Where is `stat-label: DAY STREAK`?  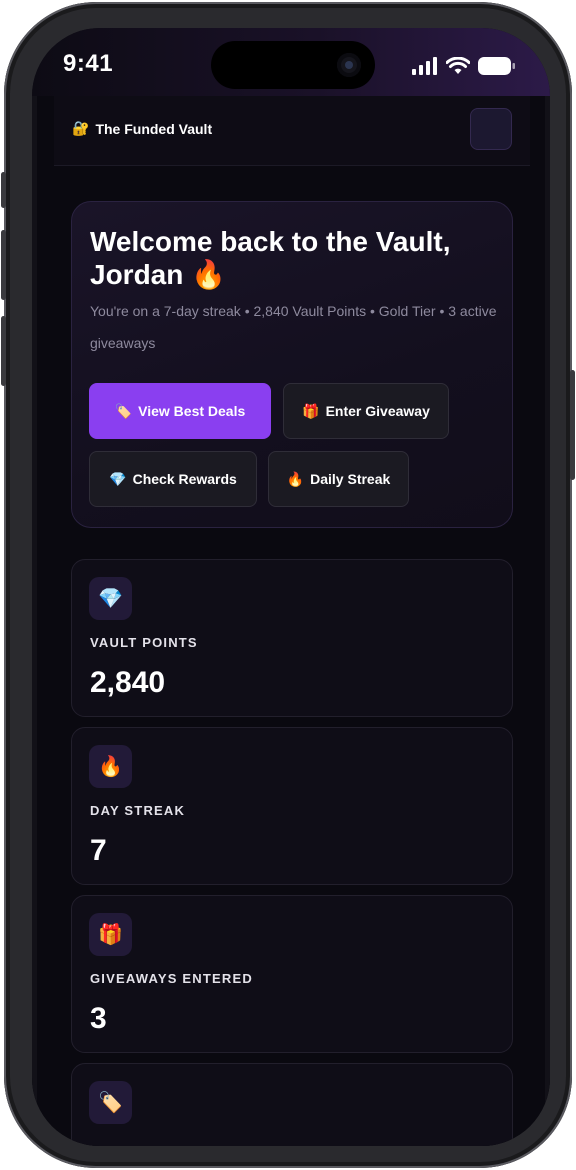 stat-label: DAY STREAK is located at coordinates (138, 810).